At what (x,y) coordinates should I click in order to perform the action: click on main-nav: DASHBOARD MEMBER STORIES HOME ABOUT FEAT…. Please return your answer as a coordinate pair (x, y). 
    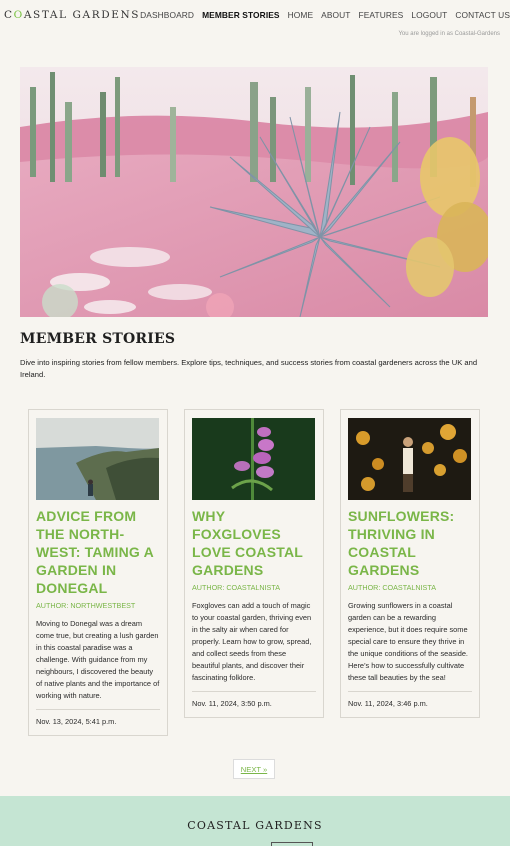
    Looking at the image, I should click on (325, 15).